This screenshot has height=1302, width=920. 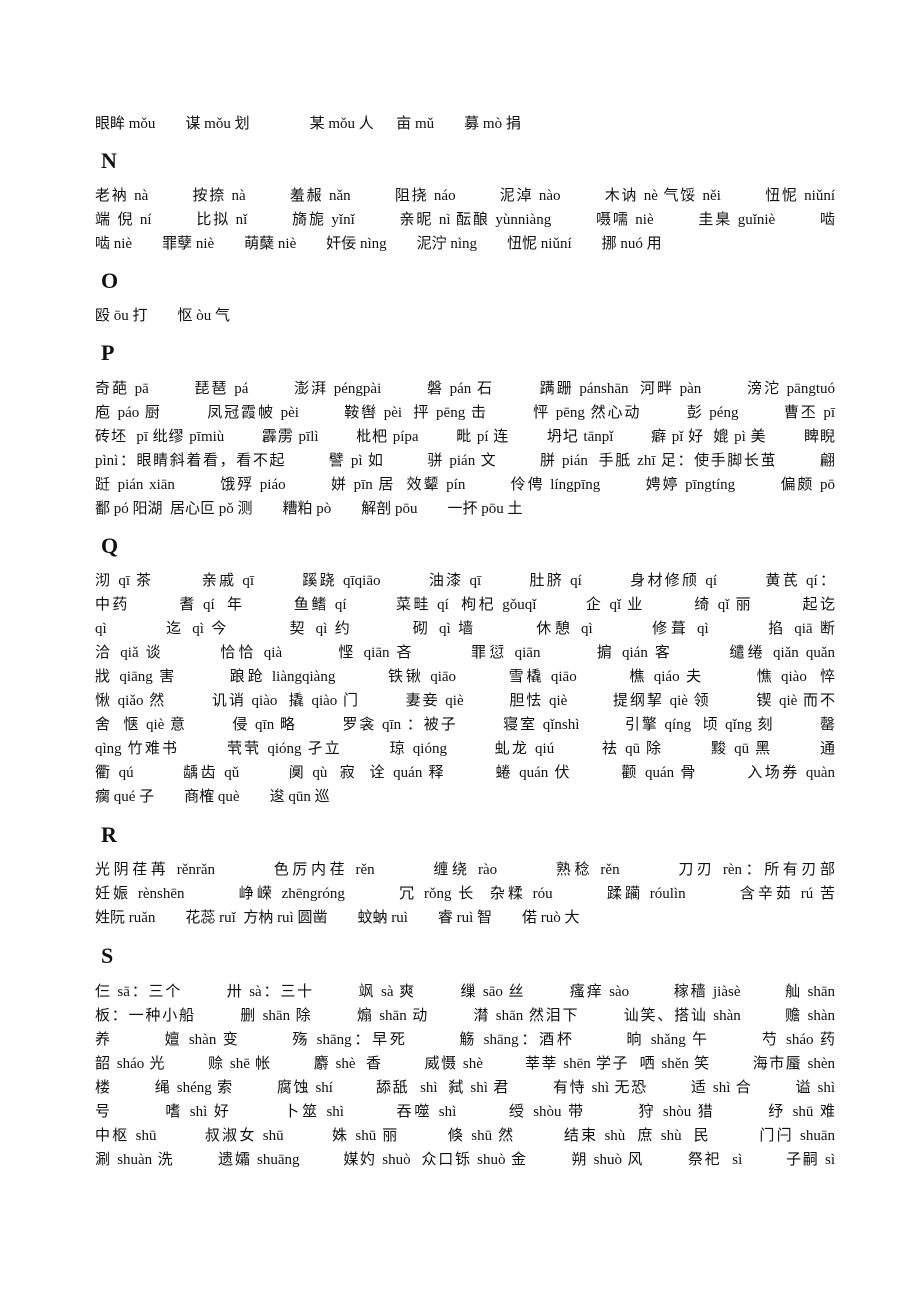 What do you see at coordinates (109, 834) in the screenshot?
I see `section-heading-r: R` at bounding box center [109, 834].